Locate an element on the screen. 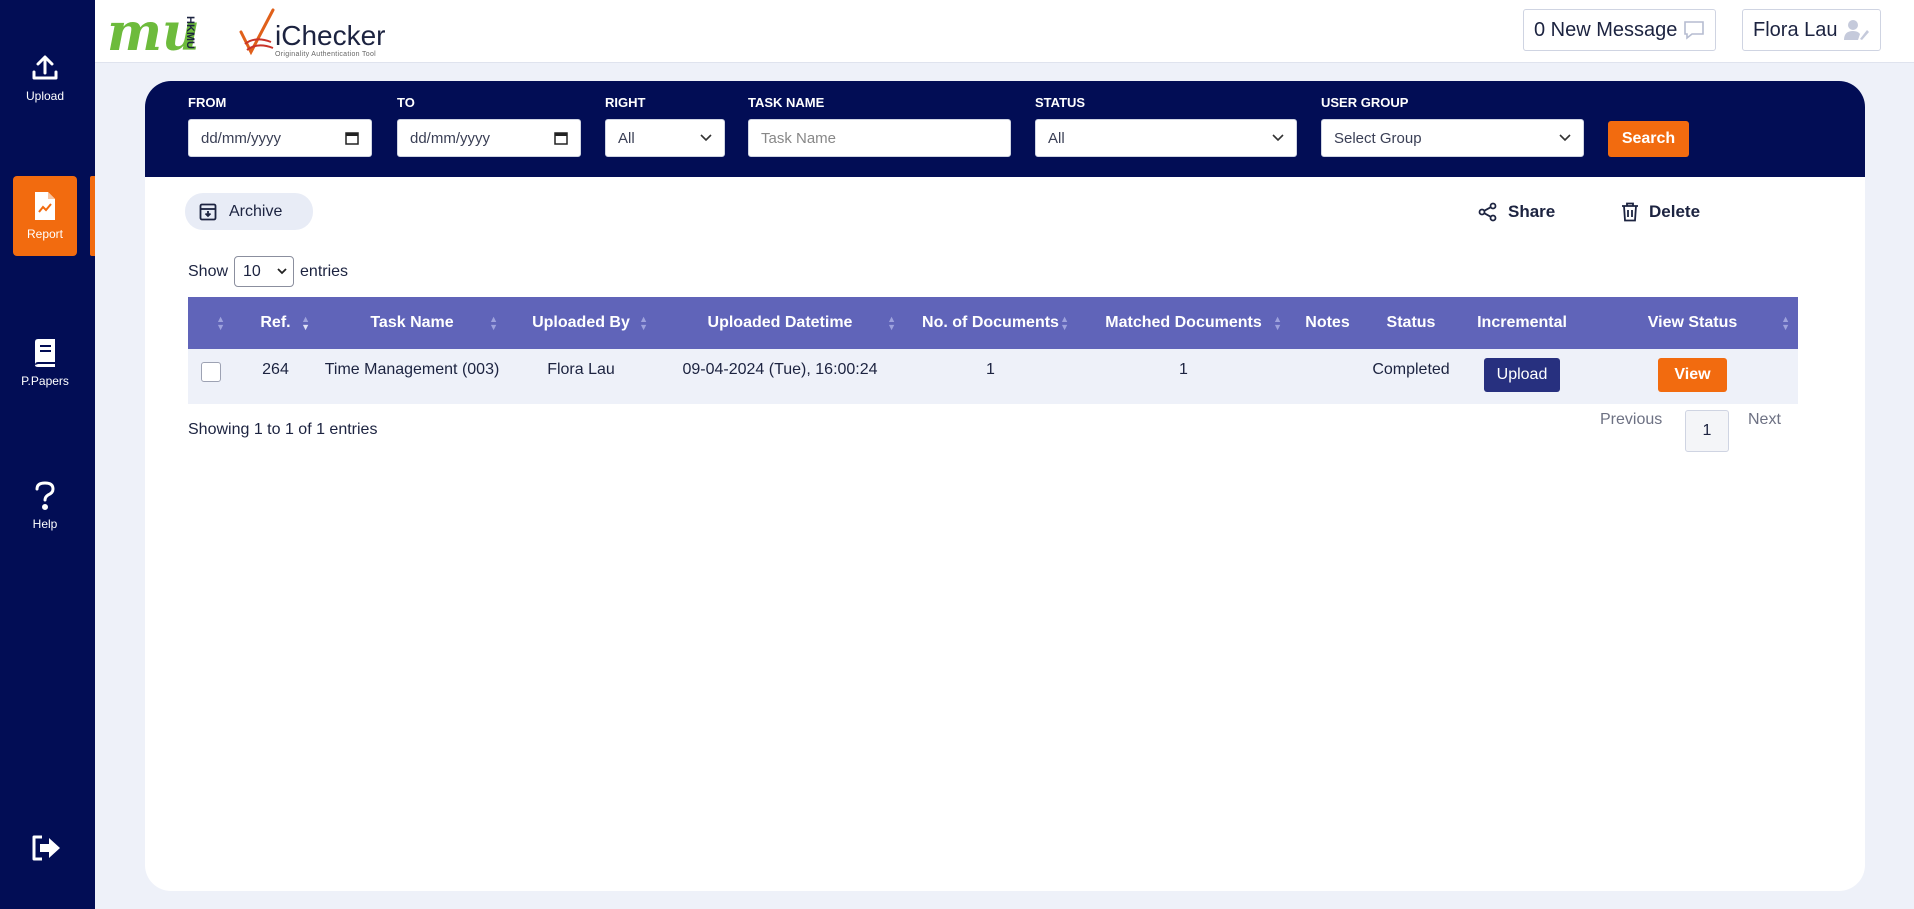 The width and height of the screenshot is (1914, 909). pagination-page-1: 1 is located at coordinates (1707, 431).